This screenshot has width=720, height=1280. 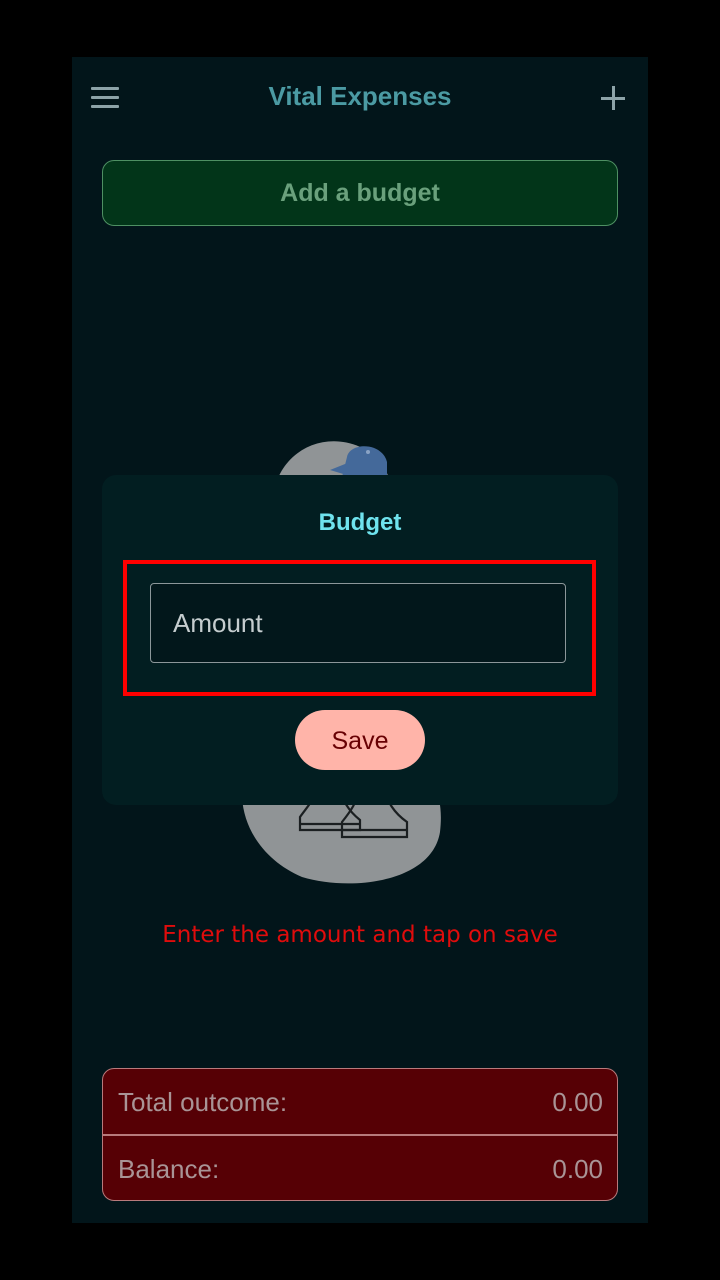 I want to click on amount-input, so click(x=358, y=623).